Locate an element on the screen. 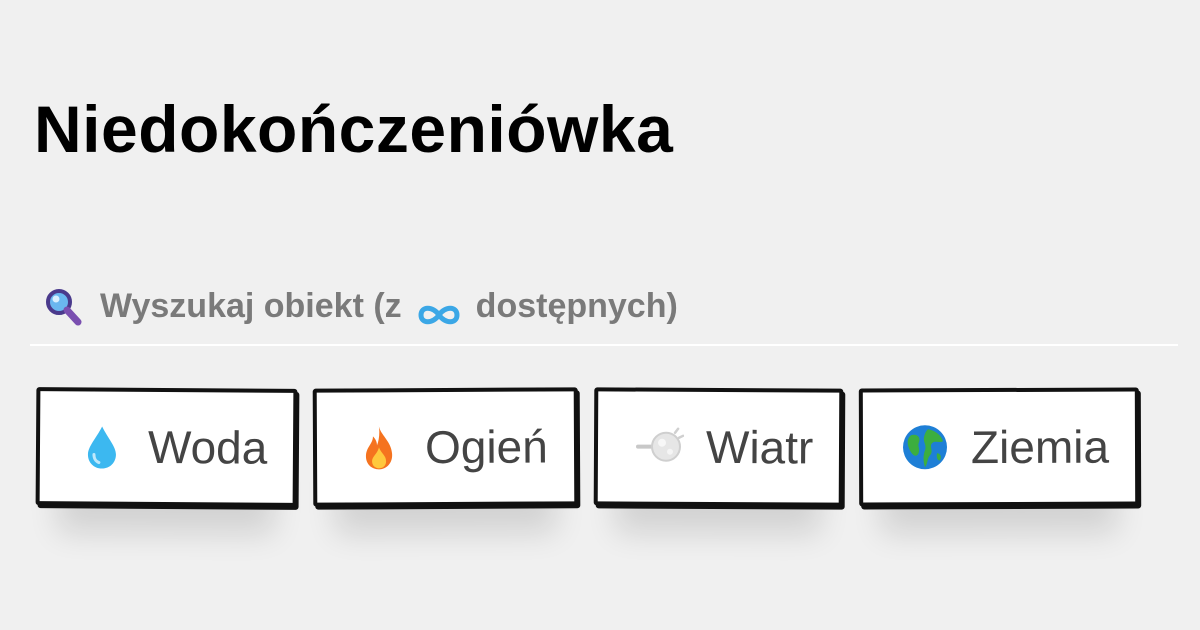 This screenshot has height=630, width=1200. magnifying-glass-icon is located at coordinates (63, 307).